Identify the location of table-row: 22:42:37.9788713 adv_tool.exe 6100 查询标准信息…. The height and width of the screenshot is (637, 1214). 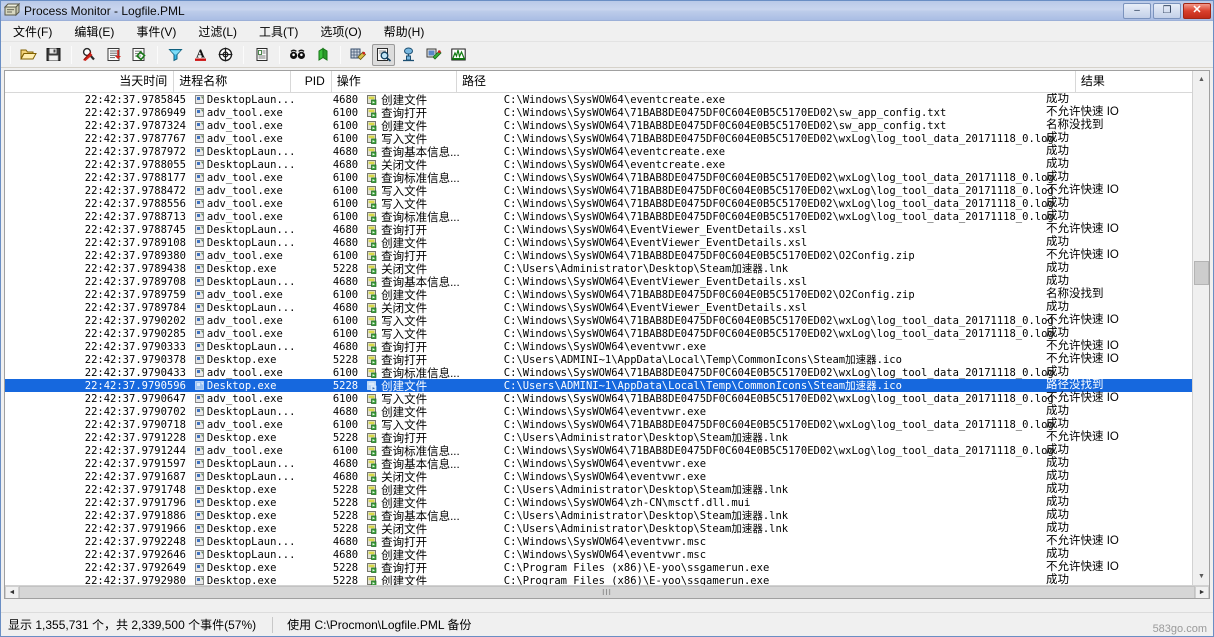
(598, 217).